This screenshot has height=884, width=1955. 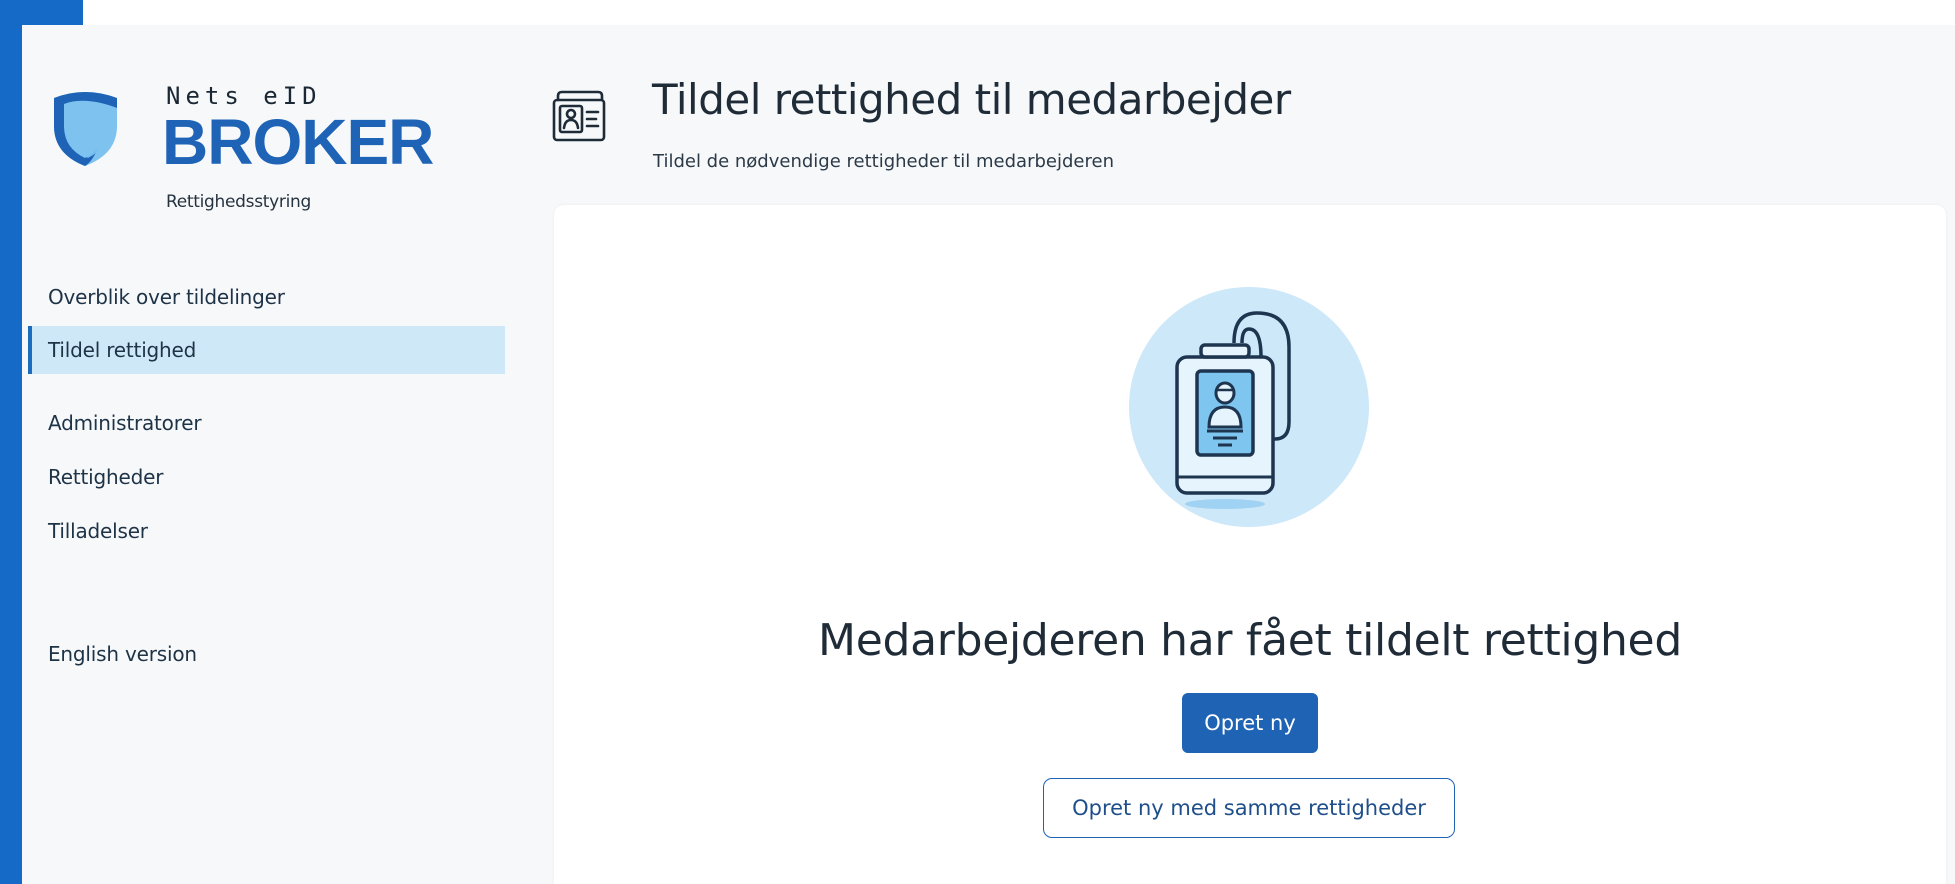 I want to click on window-edge-bar, so click(x=11, y=442).